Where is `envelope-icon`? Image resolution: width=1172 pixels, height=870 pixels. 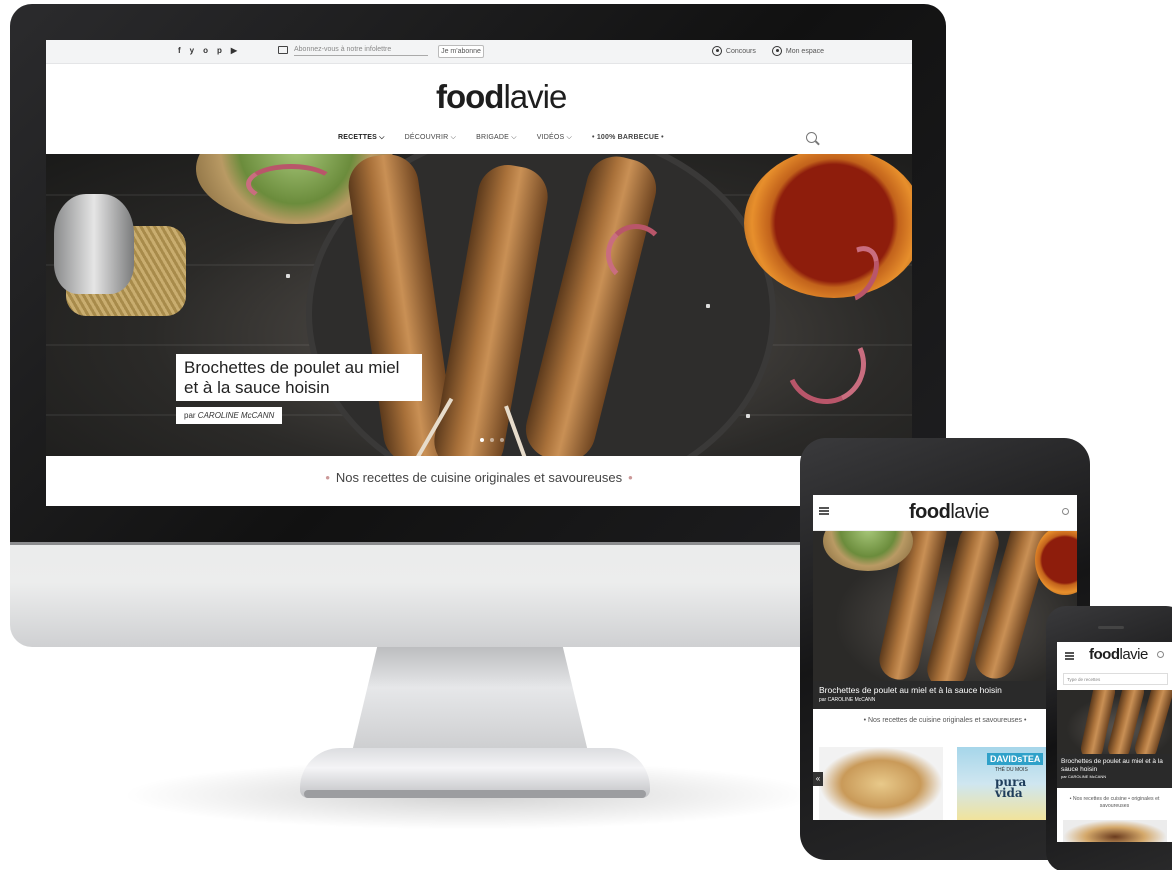 envelope-icon is located at coordinates (283, 50).